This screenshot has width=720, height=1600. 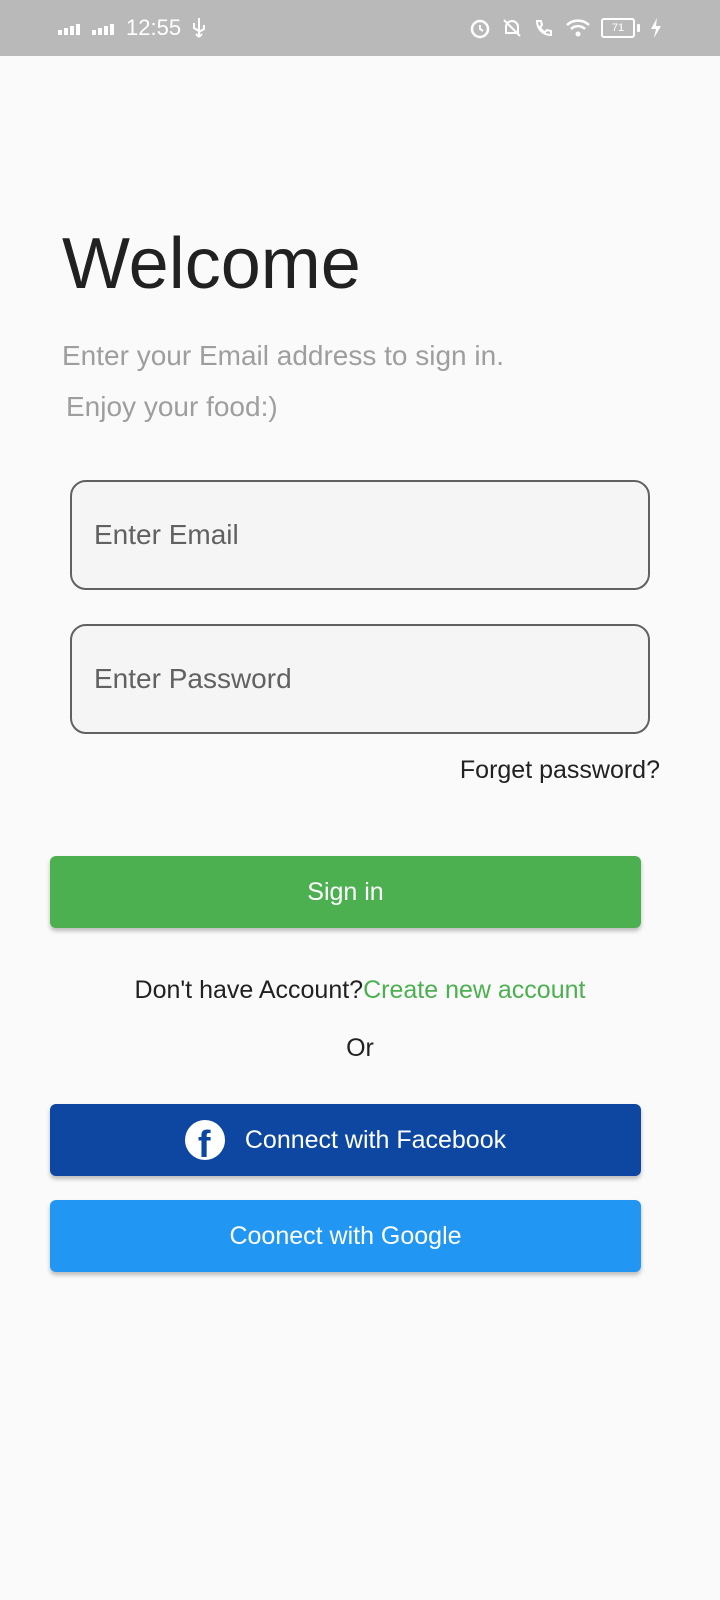 I want to click on alarm-icon, so click(x=480, y=29).